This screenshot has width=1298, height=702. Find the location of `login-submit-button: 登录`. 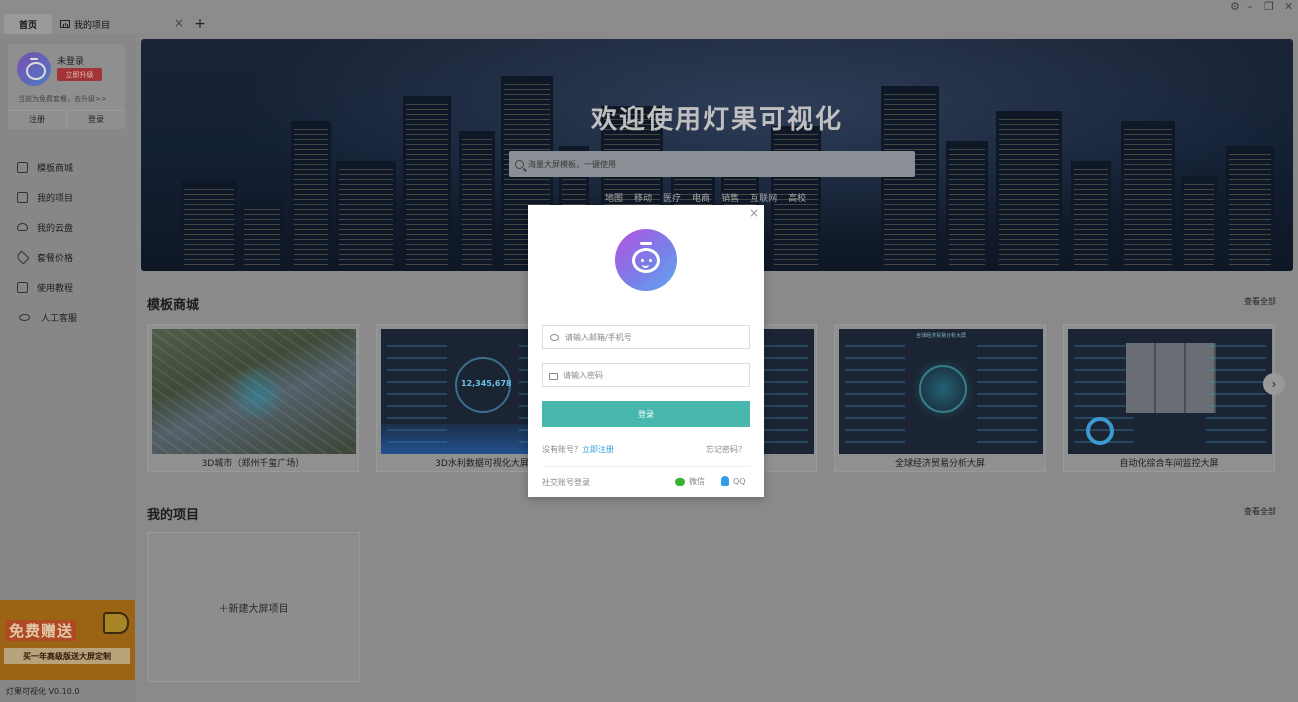

login-submit-button: 登录 is located at coordinates (646, 414).